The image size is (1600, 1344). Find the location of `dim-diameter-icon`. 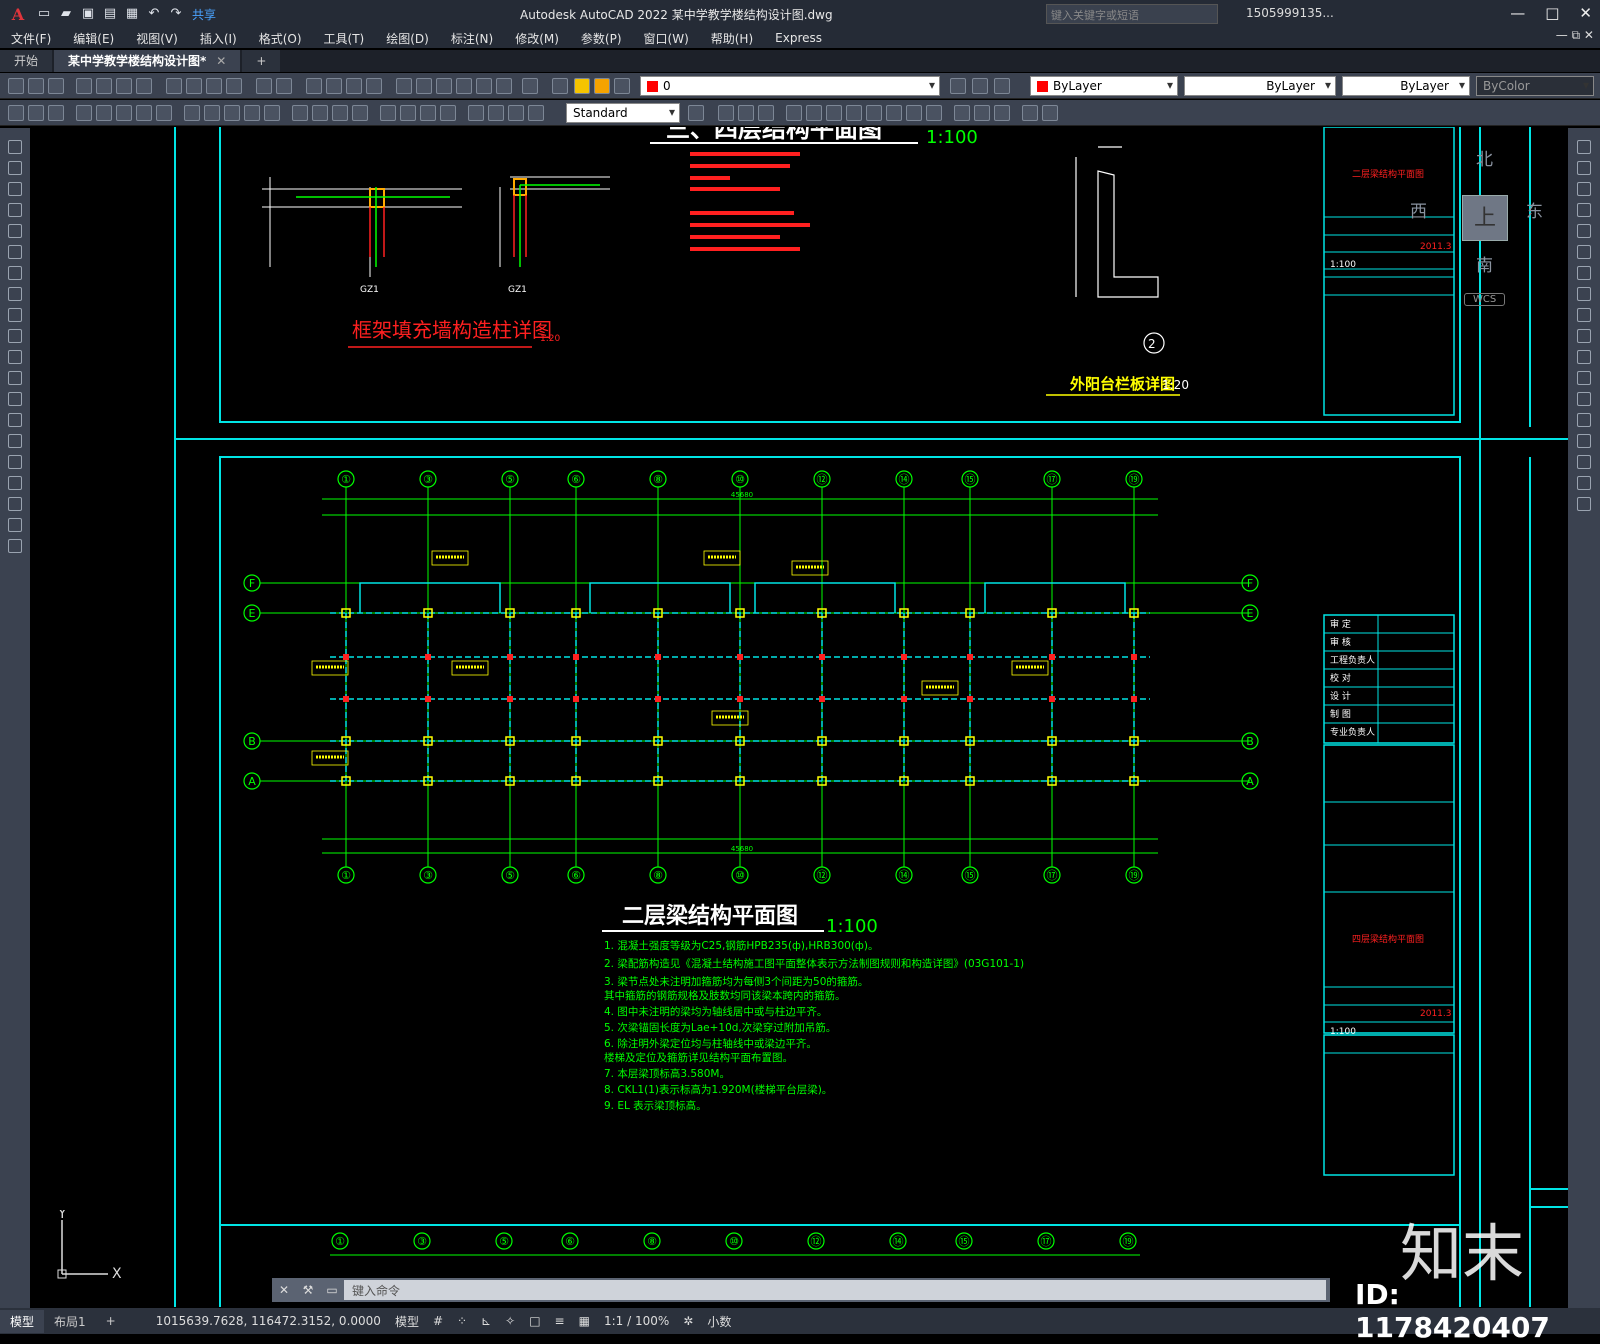

dim-diameter-icon is located at coordinates (144, 113).